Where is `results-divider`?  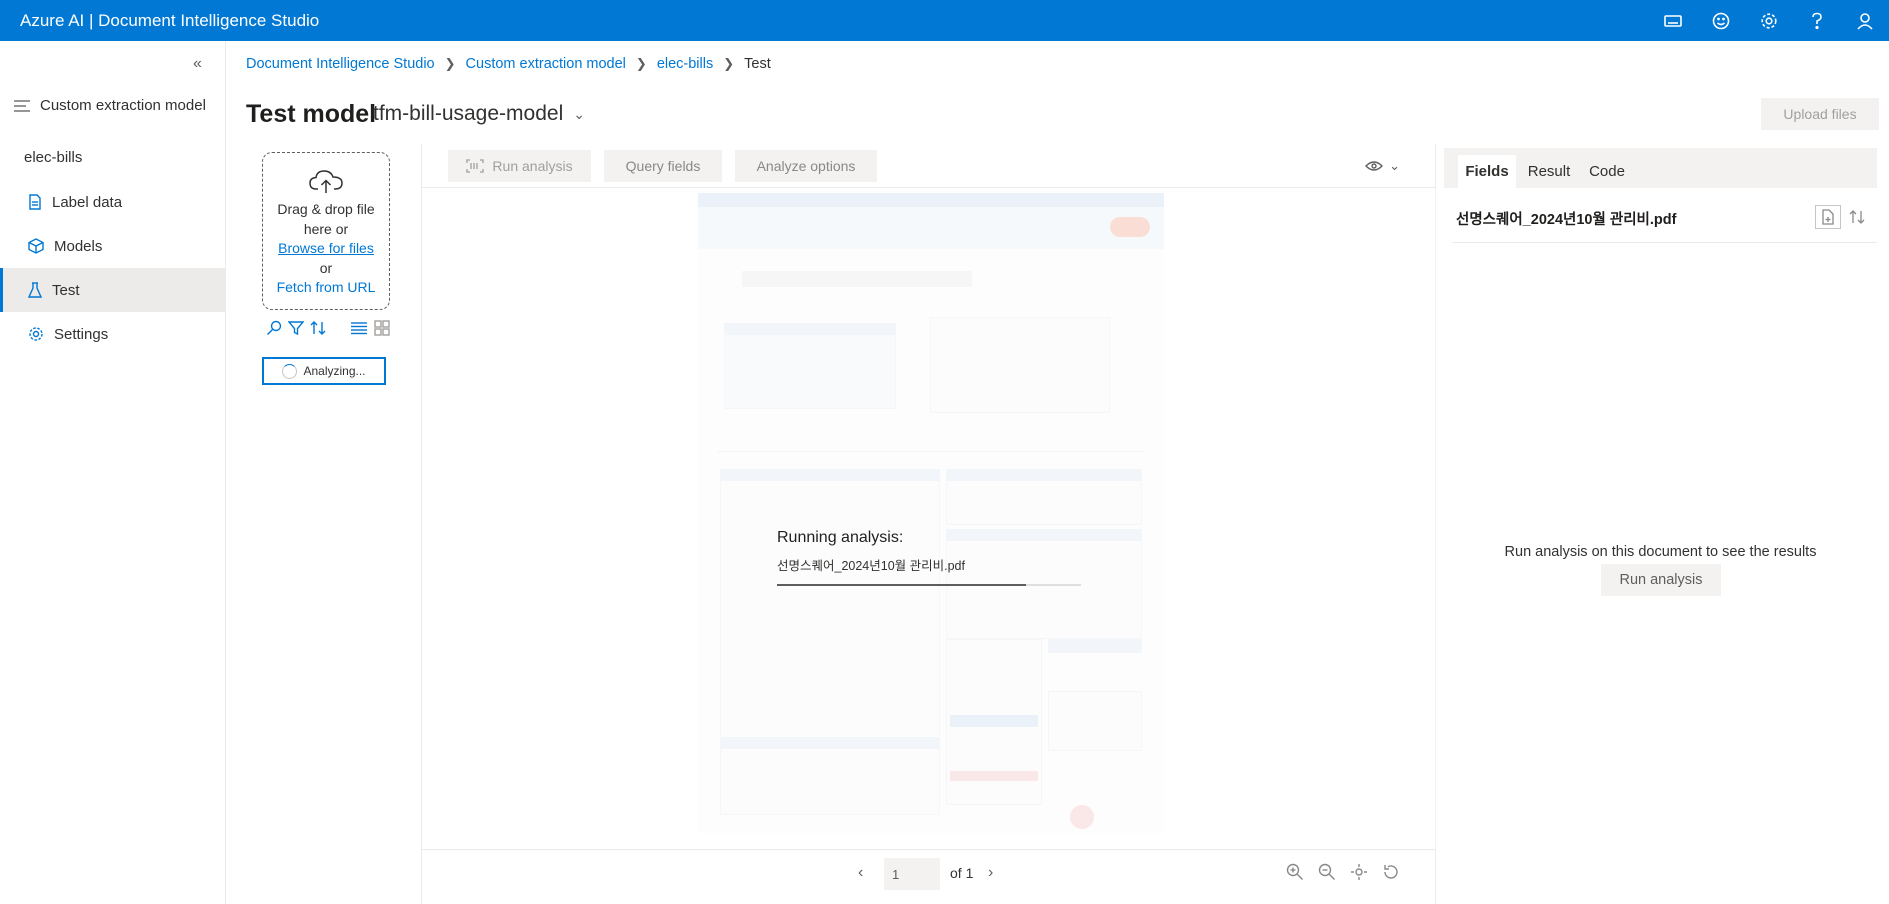
results-divider is located at coordinates (1664, 242).